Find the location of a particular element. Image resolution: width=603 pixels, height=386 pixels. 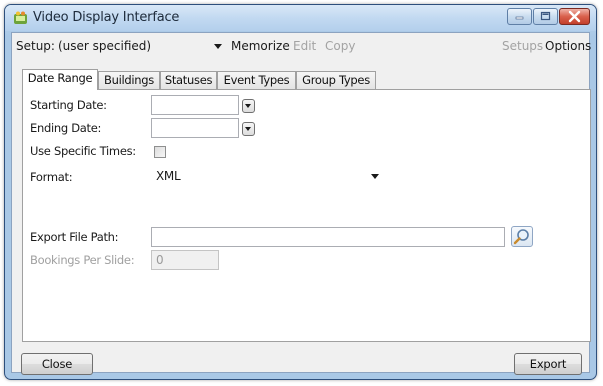

ending-date-field is located at coordinates (195, 128).